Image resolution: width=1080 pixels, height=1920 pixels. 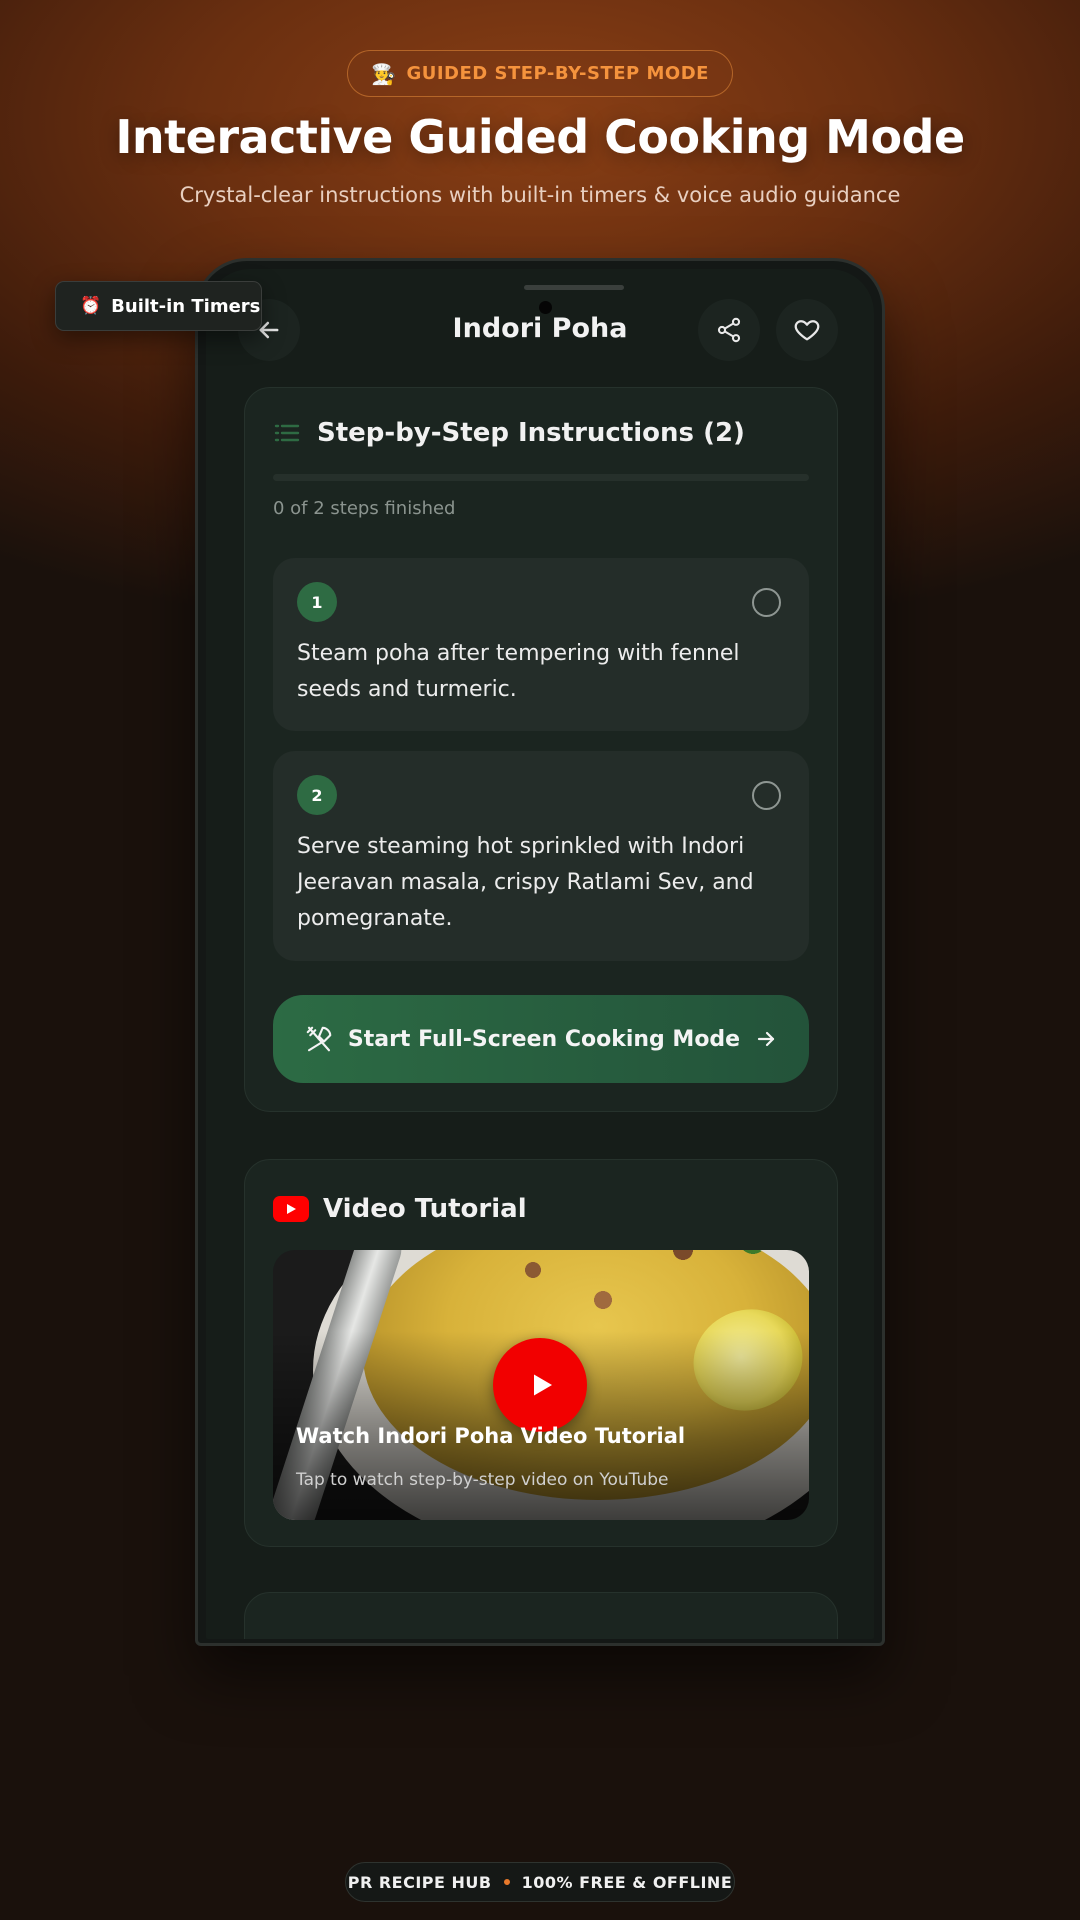 I want to click on start-cooking-mode-button: Start Full-Screen Cooking Mode, so click(x=541, y=1039).